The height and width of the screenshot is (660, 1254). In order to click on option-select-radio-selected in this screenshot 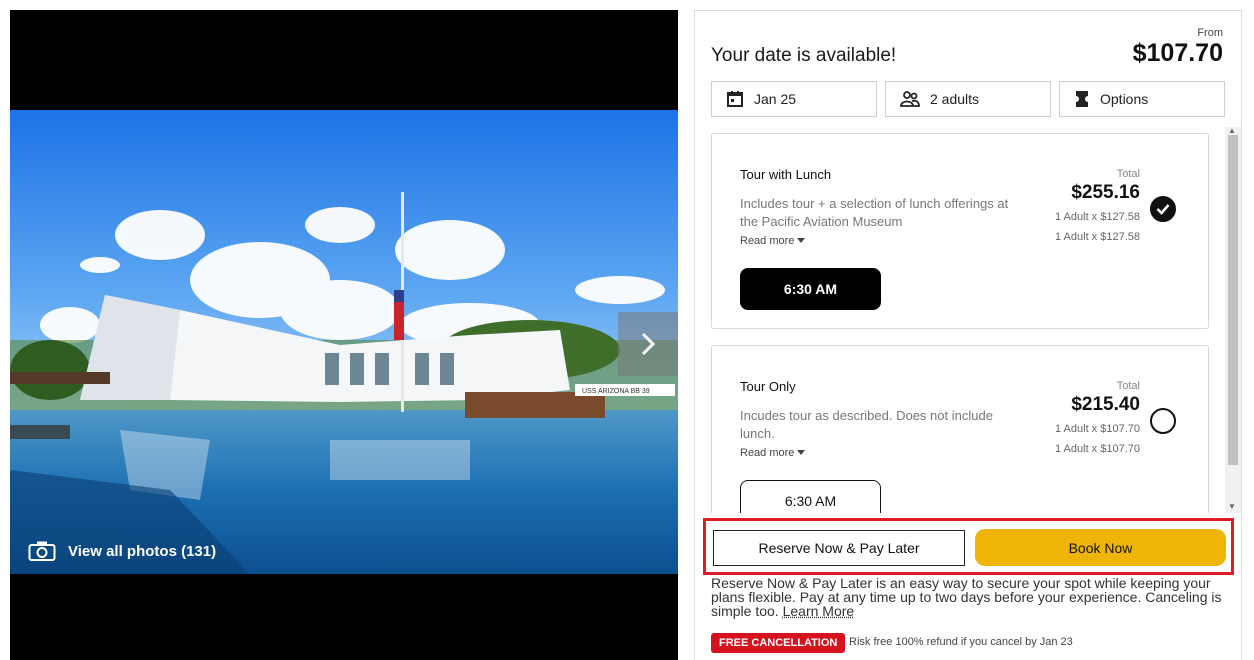, I will do `click(1163, 209)`.